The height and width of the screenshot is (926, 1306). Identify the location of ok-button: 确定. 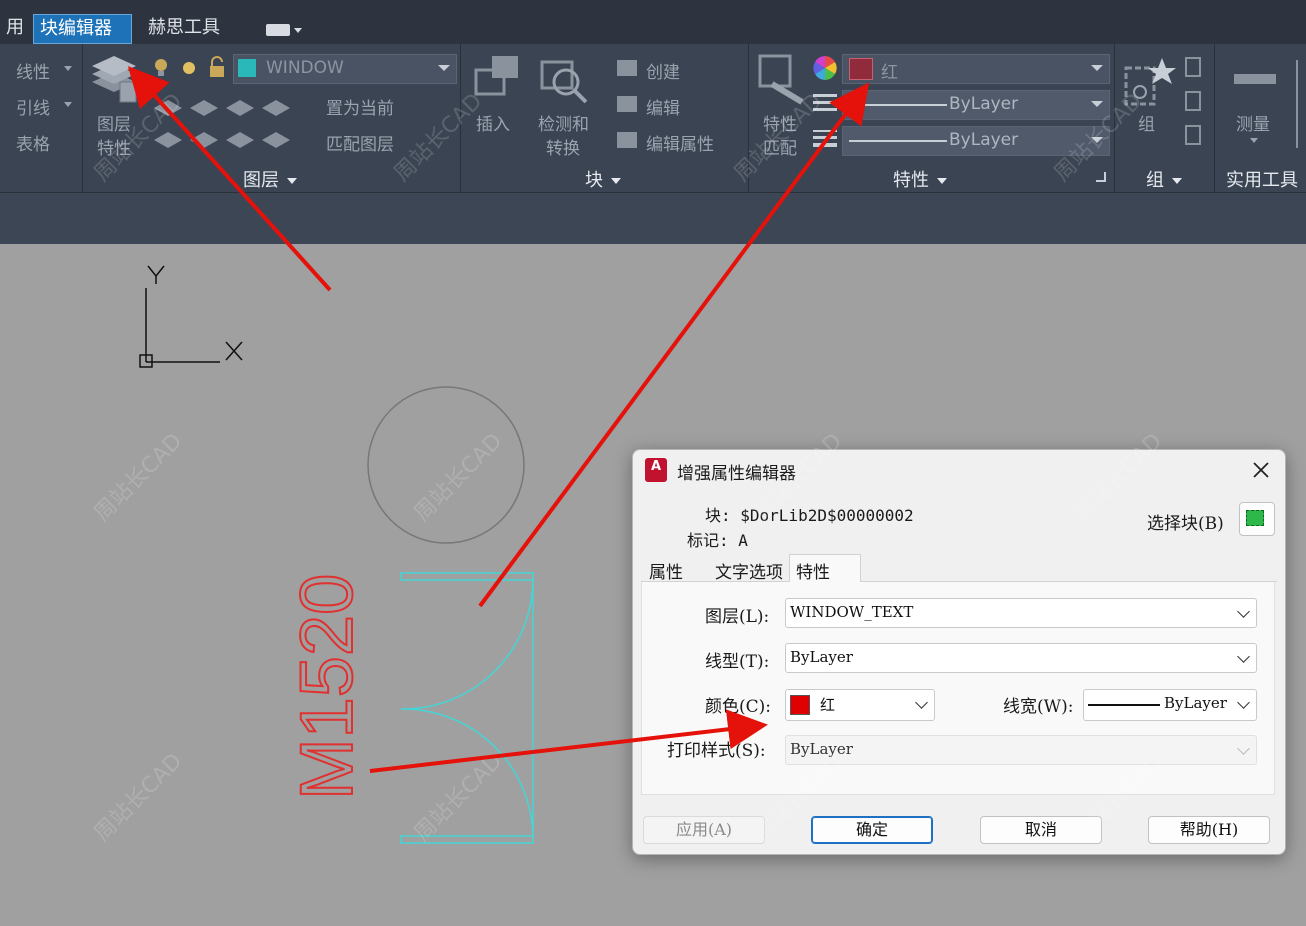
(872, 830).